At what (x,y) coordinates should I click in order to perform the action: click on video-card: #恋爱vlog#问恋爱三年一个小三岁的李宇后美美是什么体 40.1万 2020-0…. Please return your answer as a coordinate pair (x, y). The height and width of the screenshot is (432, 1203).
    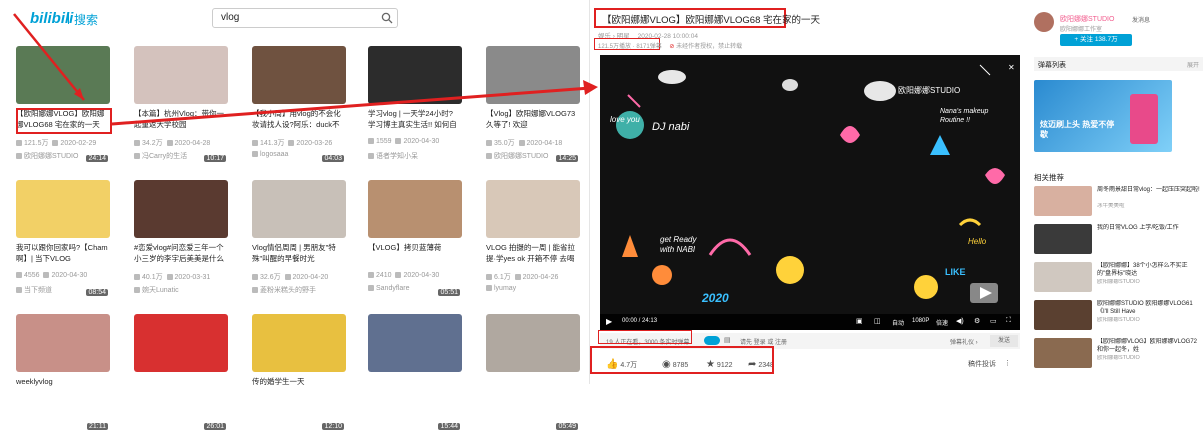
    Looking at the image, I should click on (181, 239).